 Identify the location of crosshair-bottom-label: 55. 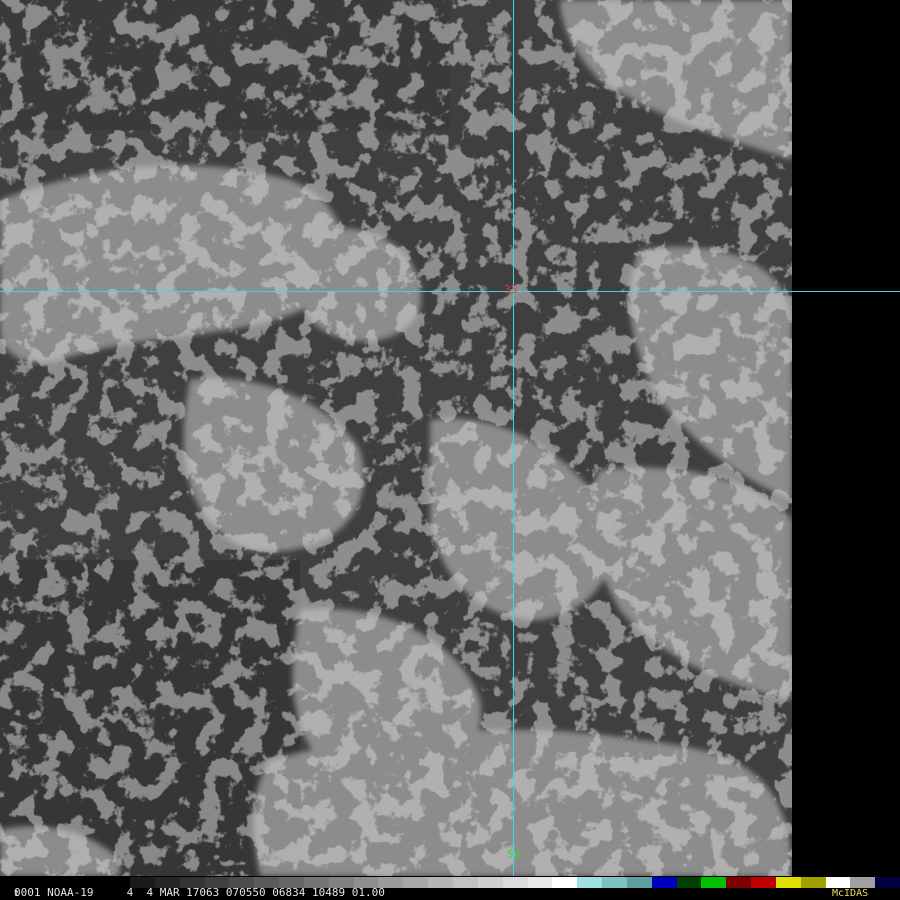
(514, 854).